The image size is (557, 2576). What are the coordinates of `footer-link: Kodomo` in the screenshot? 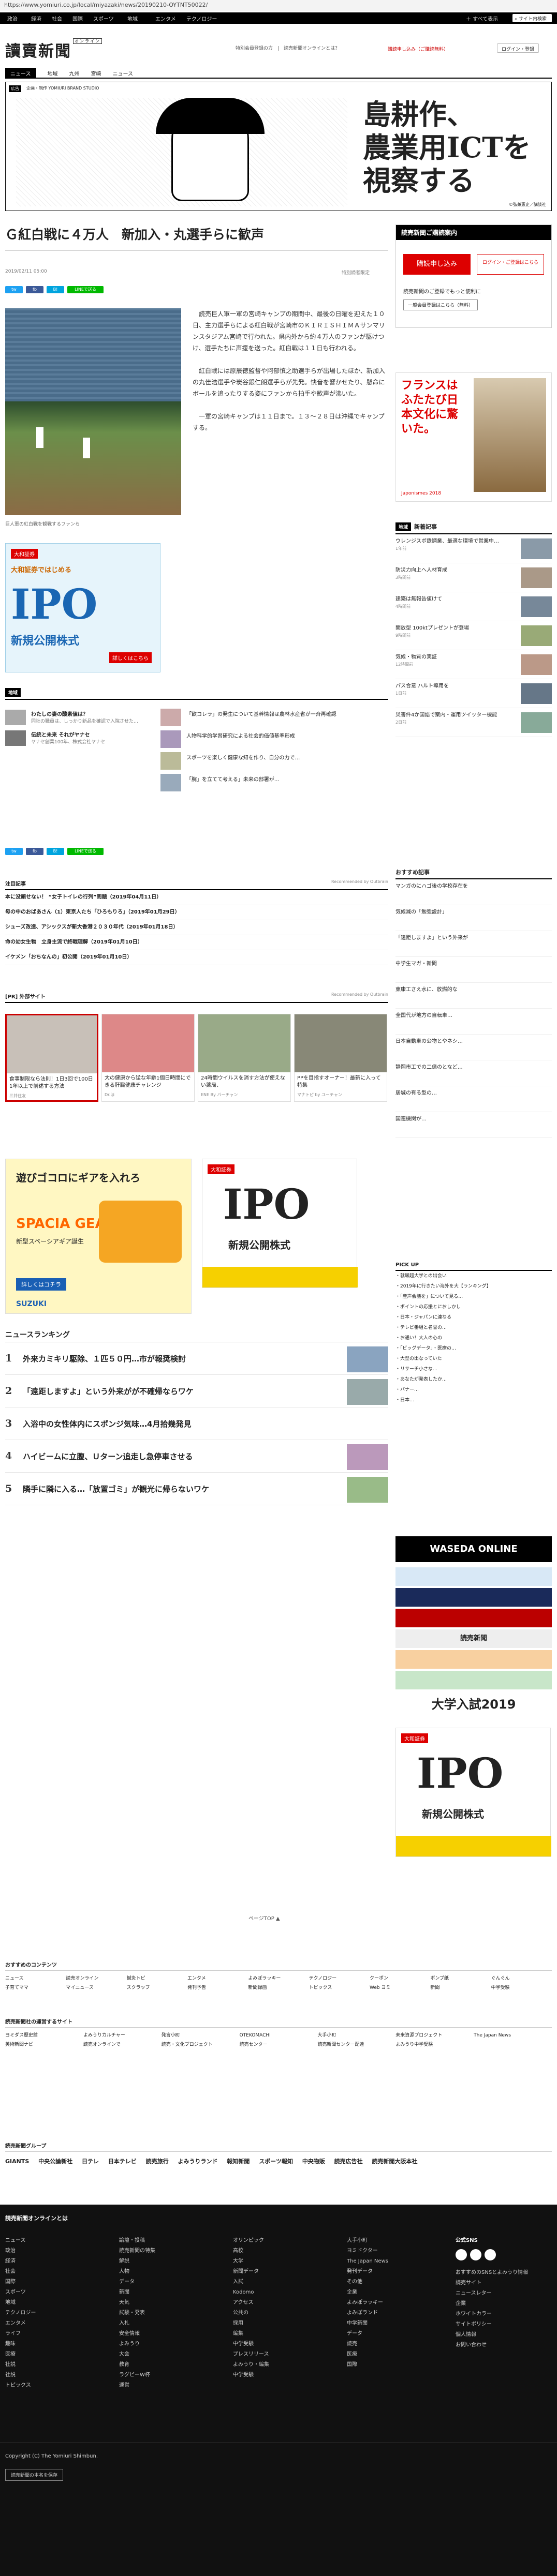 It's located at (284, 2292).